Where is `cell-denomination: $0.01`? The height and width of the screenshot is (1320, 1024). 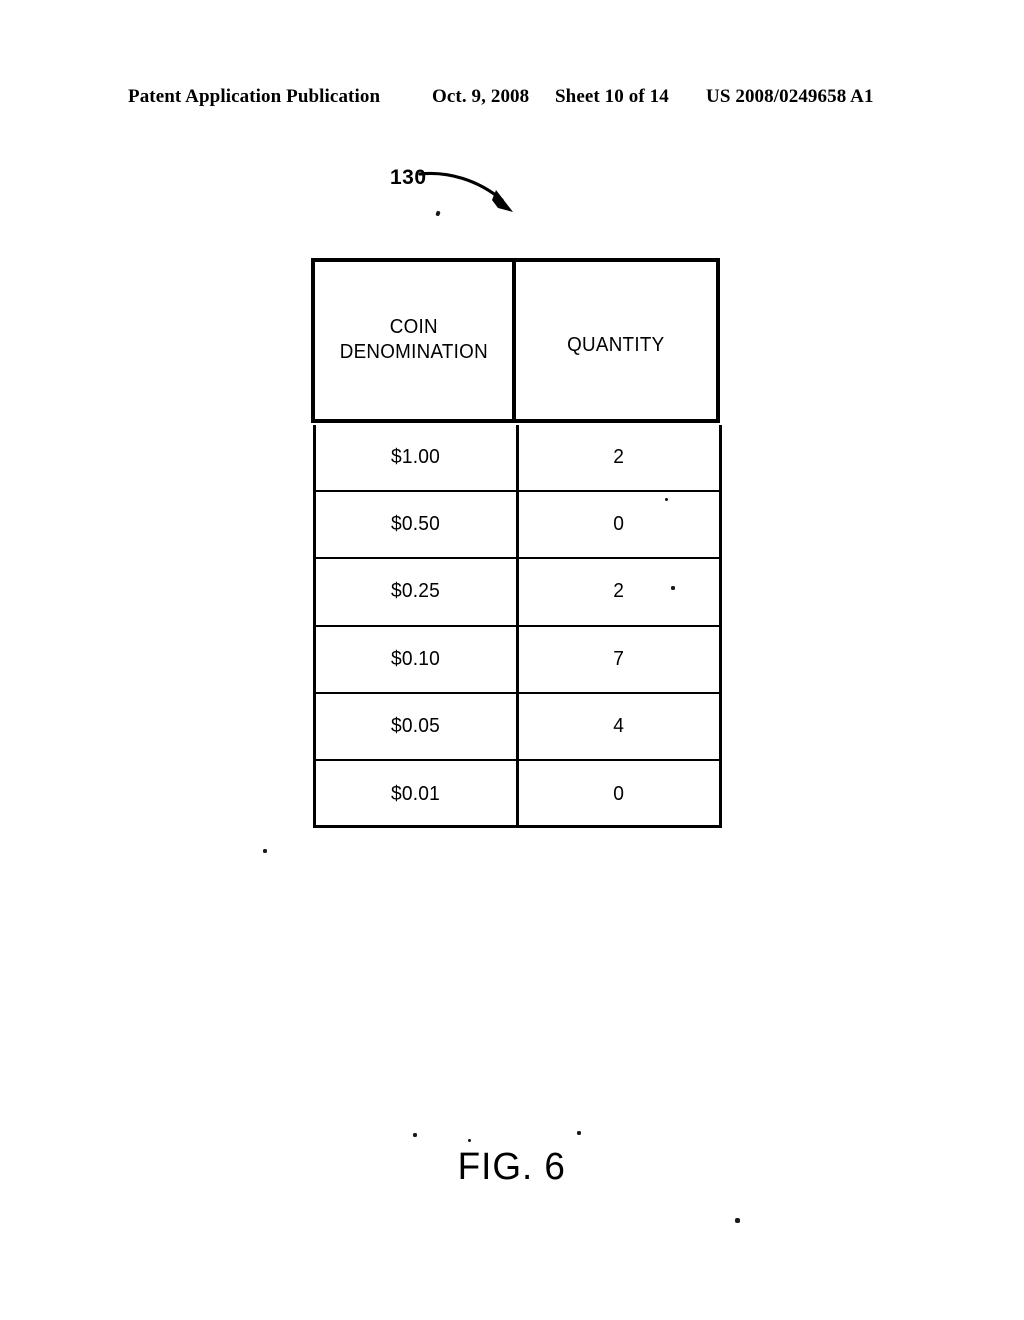 cell-denomination: $0.01 is located at coordinates (417, 794).